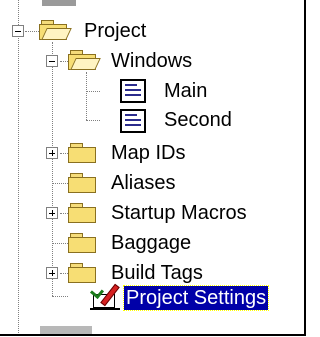  What do you see at coordinates (143, 183) in the screenshot?
I see `tree-item-aliases: Aliases` at bounding box center [143, 183].